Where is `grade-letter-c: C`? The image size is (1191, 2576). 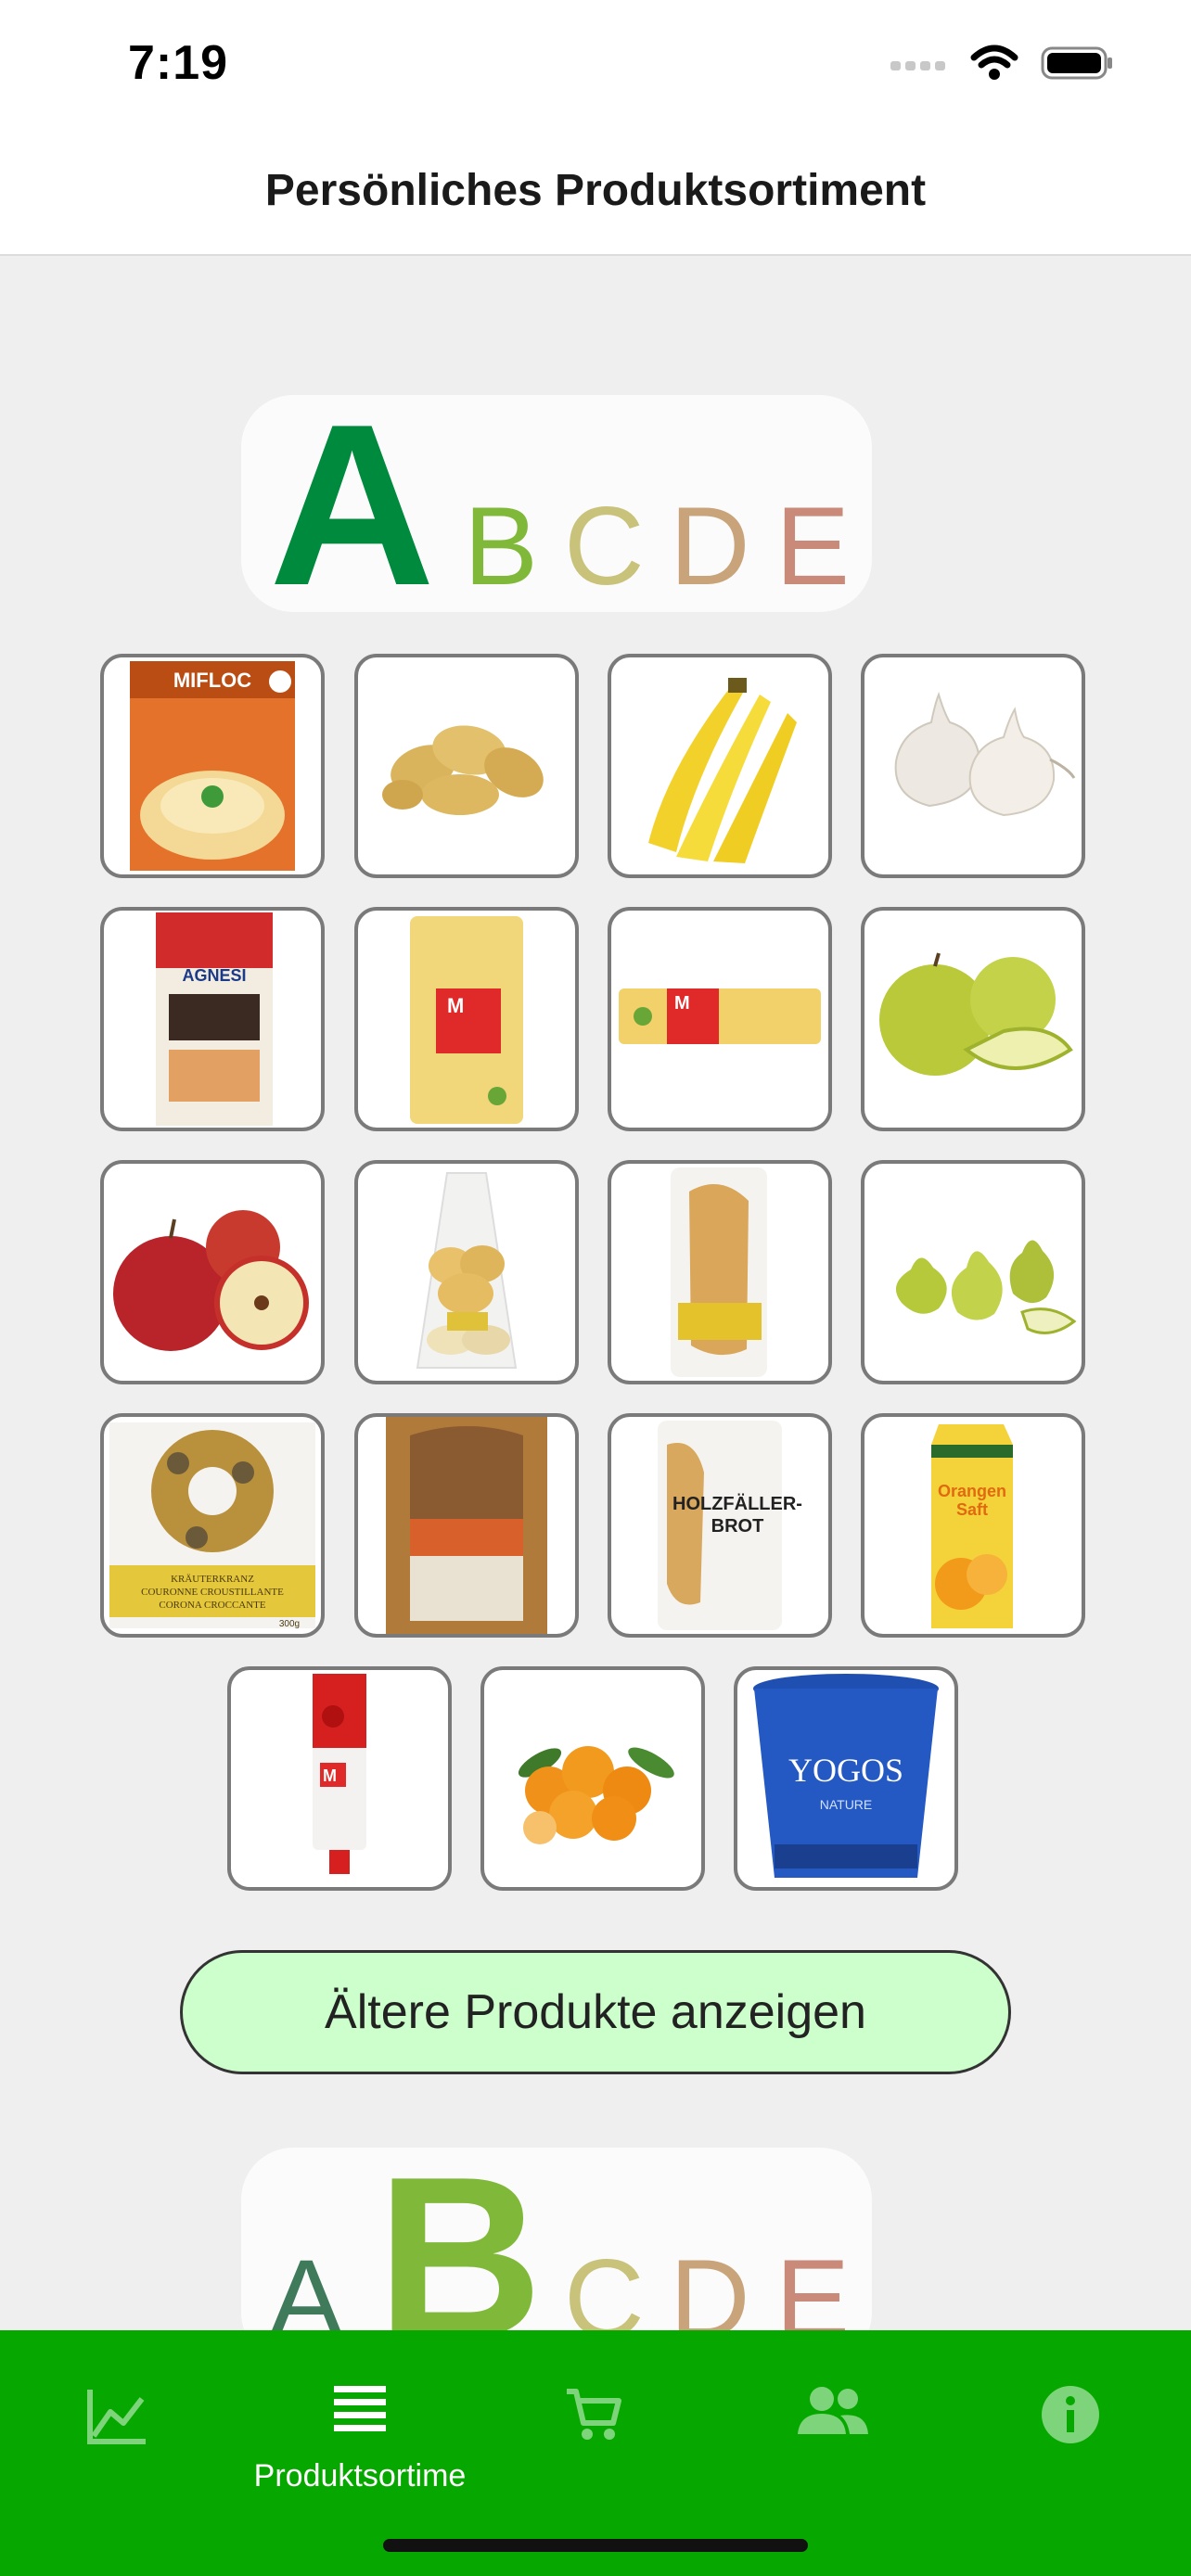 grade-letter-c: C is located at coordinates (604, 546).